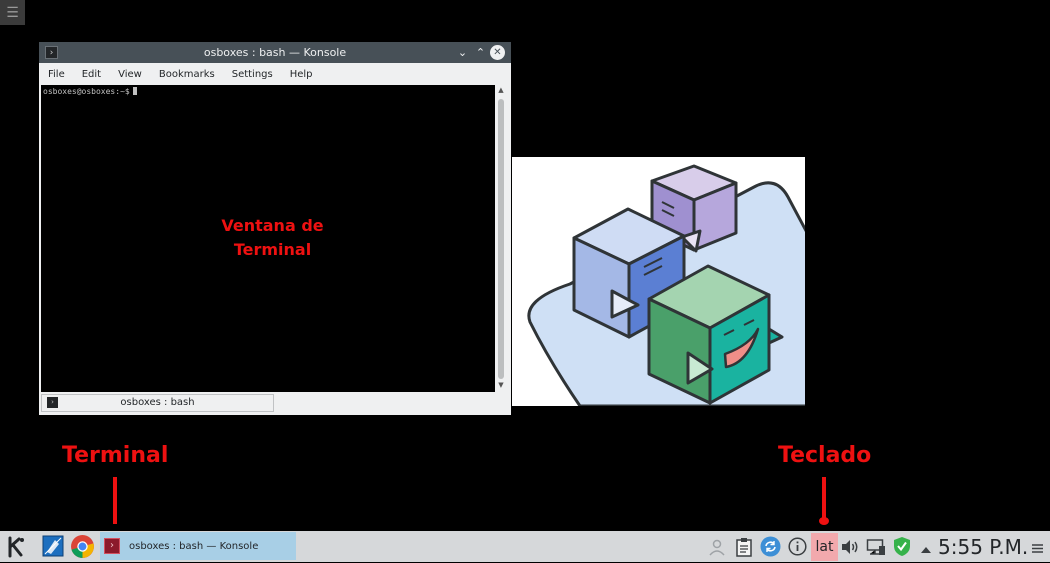  I want to click on expand-arrow-icon, so click(926, 547).